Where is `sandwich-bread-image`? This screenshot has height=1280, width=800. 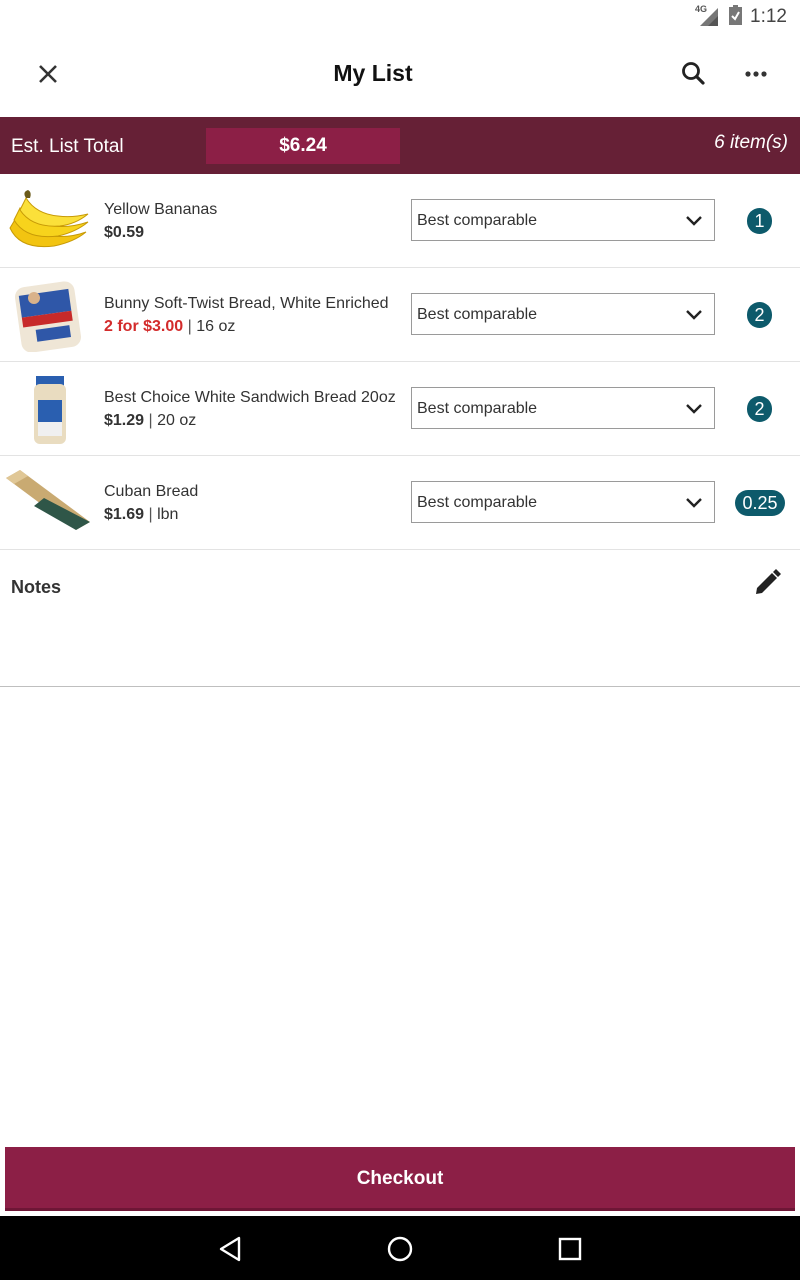 sandwich-bread-image is located at coordinates (50, 410).